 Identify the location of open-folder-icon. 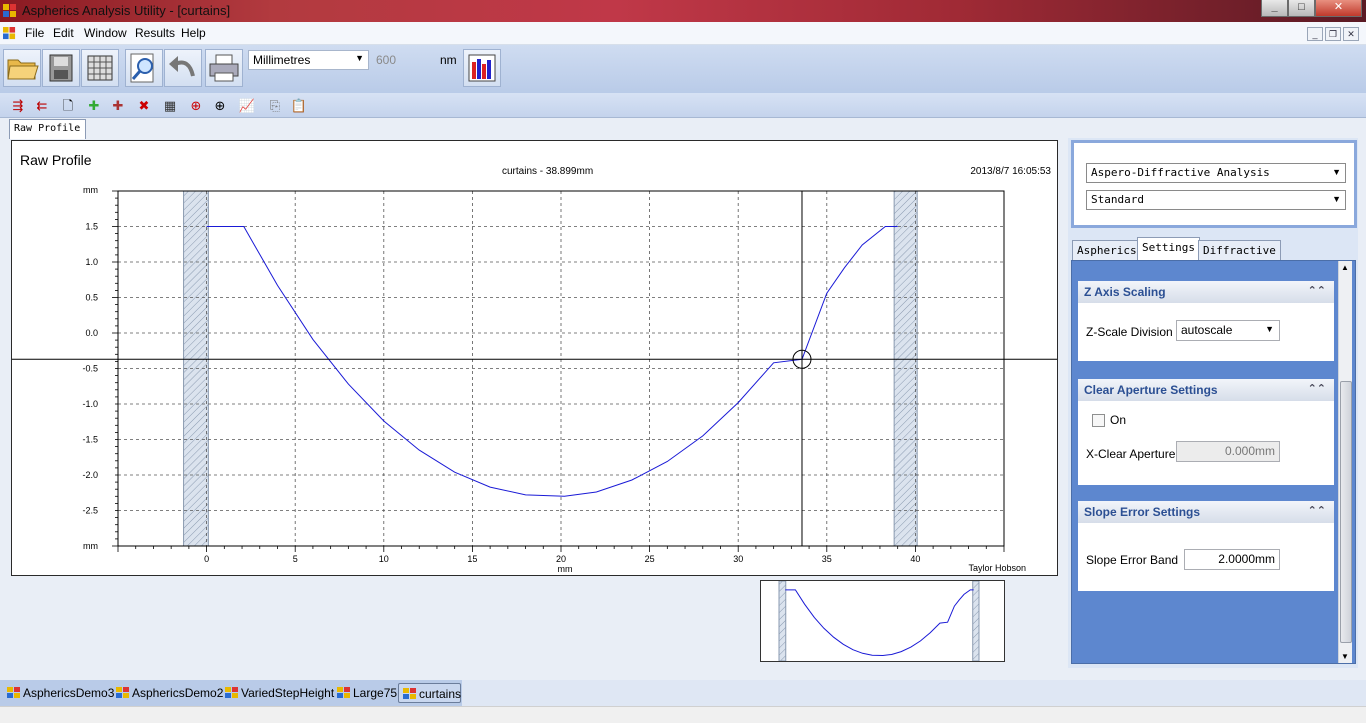
(23, 69).